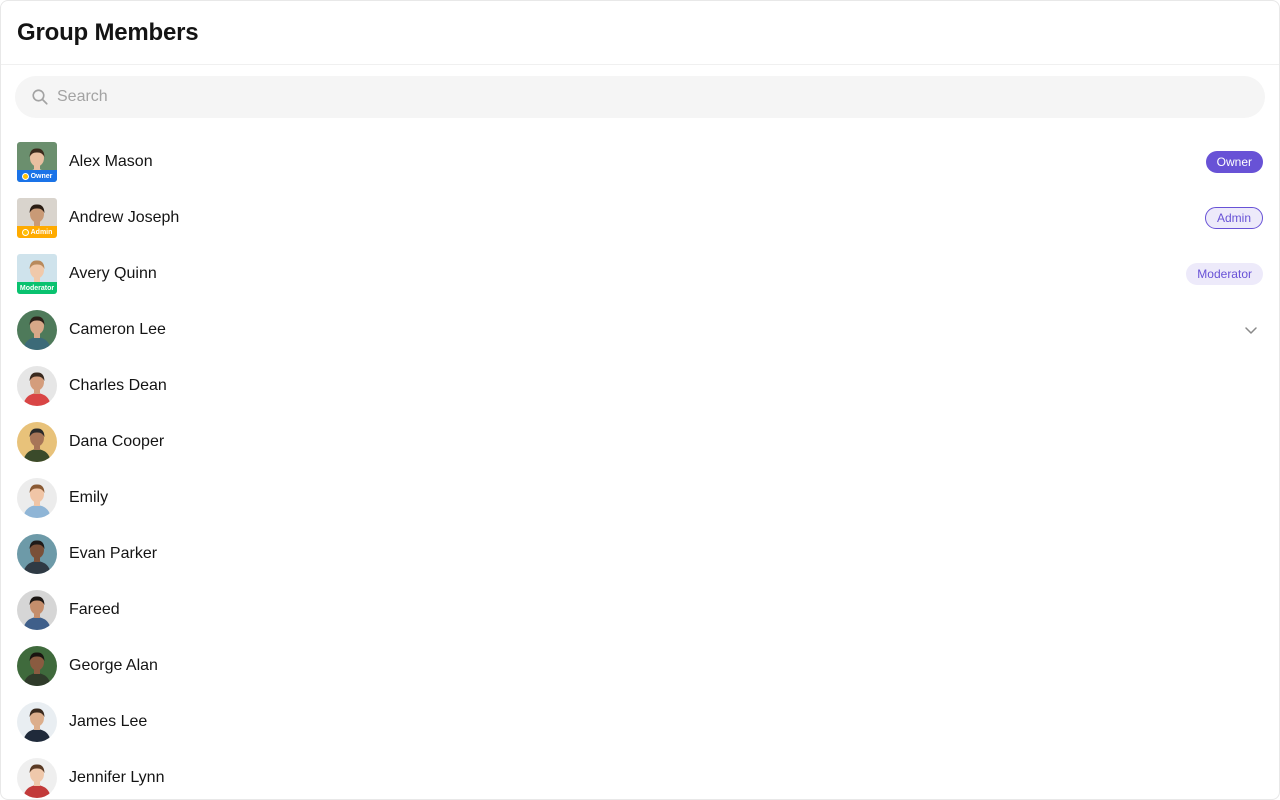 The width and height of the screenshot is (1280, 800). Describe the element at coordinates (41, 176) in the screenshot. I see `scope-badge-label: Owner` at that location.